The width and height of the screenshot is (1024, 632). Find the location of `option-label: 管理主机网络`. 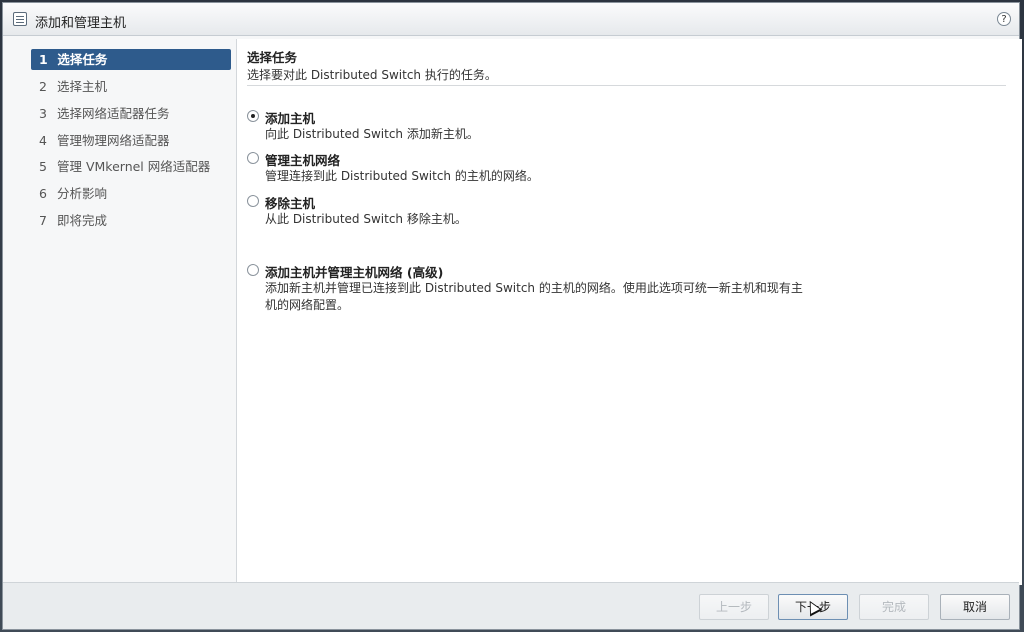

option-label: 管理主机网络 is located at coordinates (303, 160).